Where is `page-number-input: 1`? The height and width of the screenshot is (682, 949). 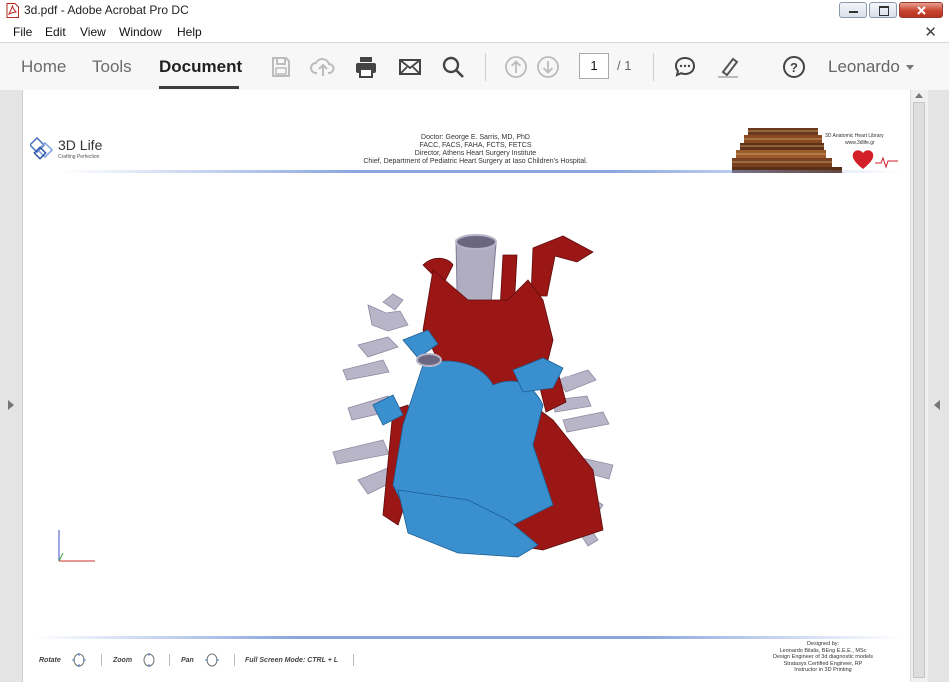
page-number-input: 1 is located at coordinates (594, 66).